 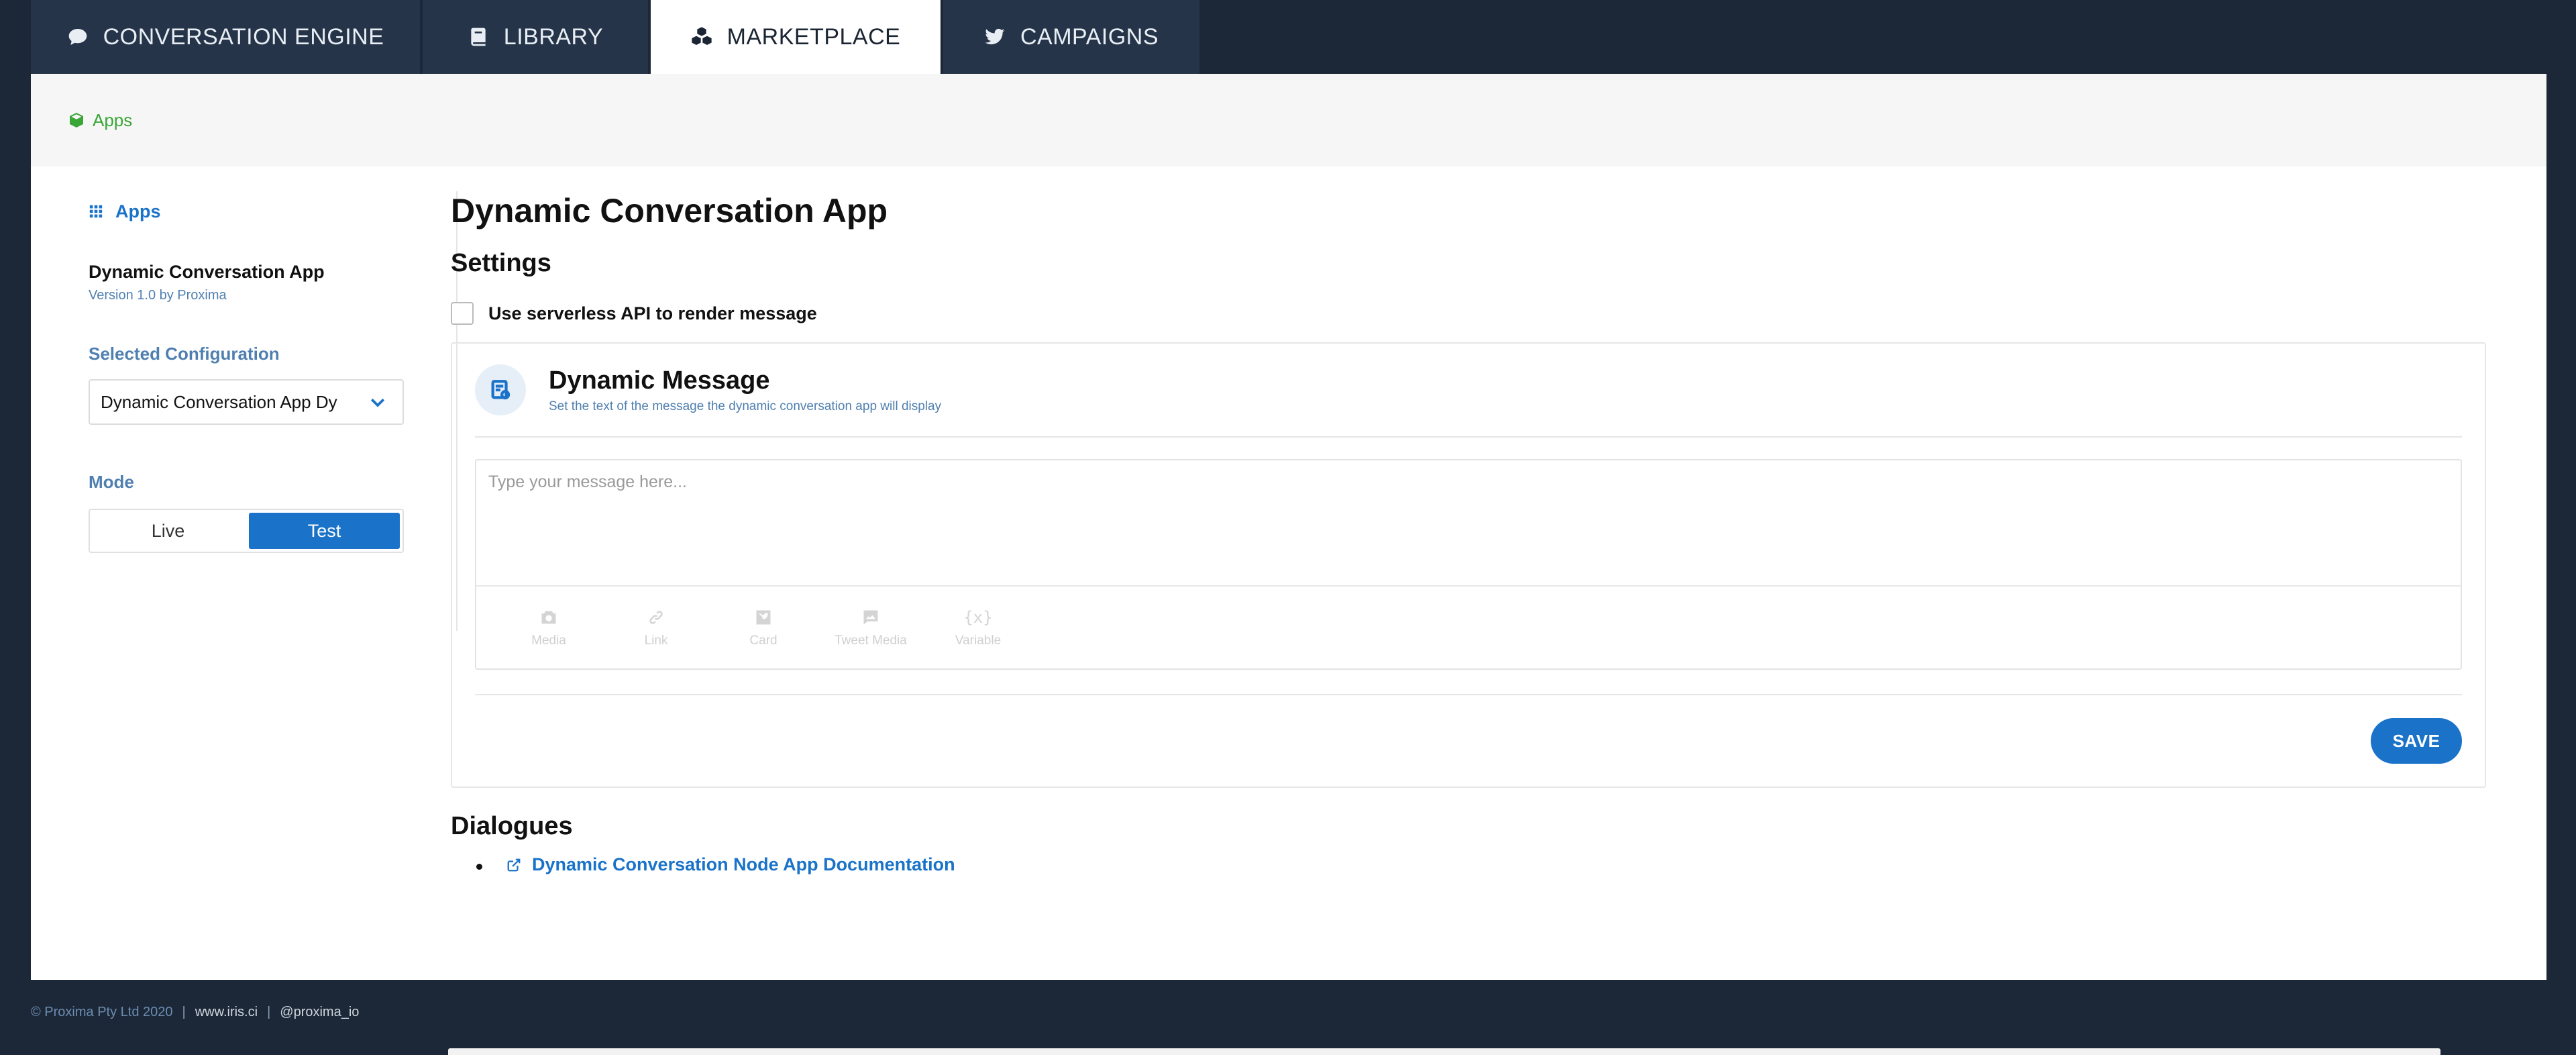 I want to click on tab-campaigns: CAMPAIGNS, so click(x=1071, y=37).